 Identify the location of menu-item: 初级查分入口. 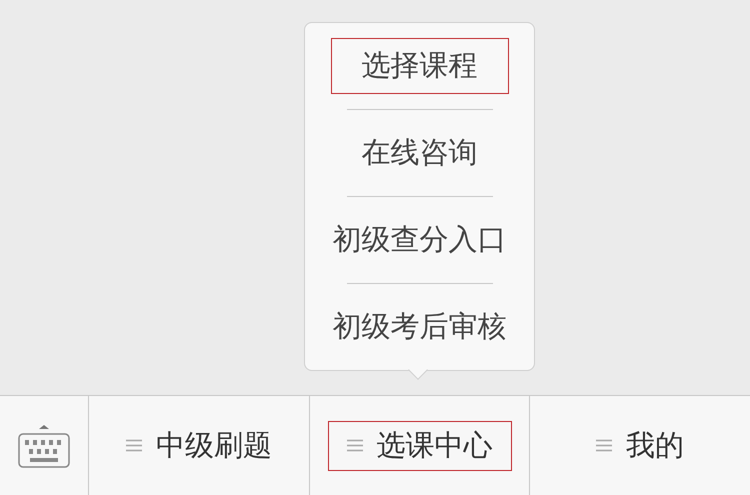
(420, 240).